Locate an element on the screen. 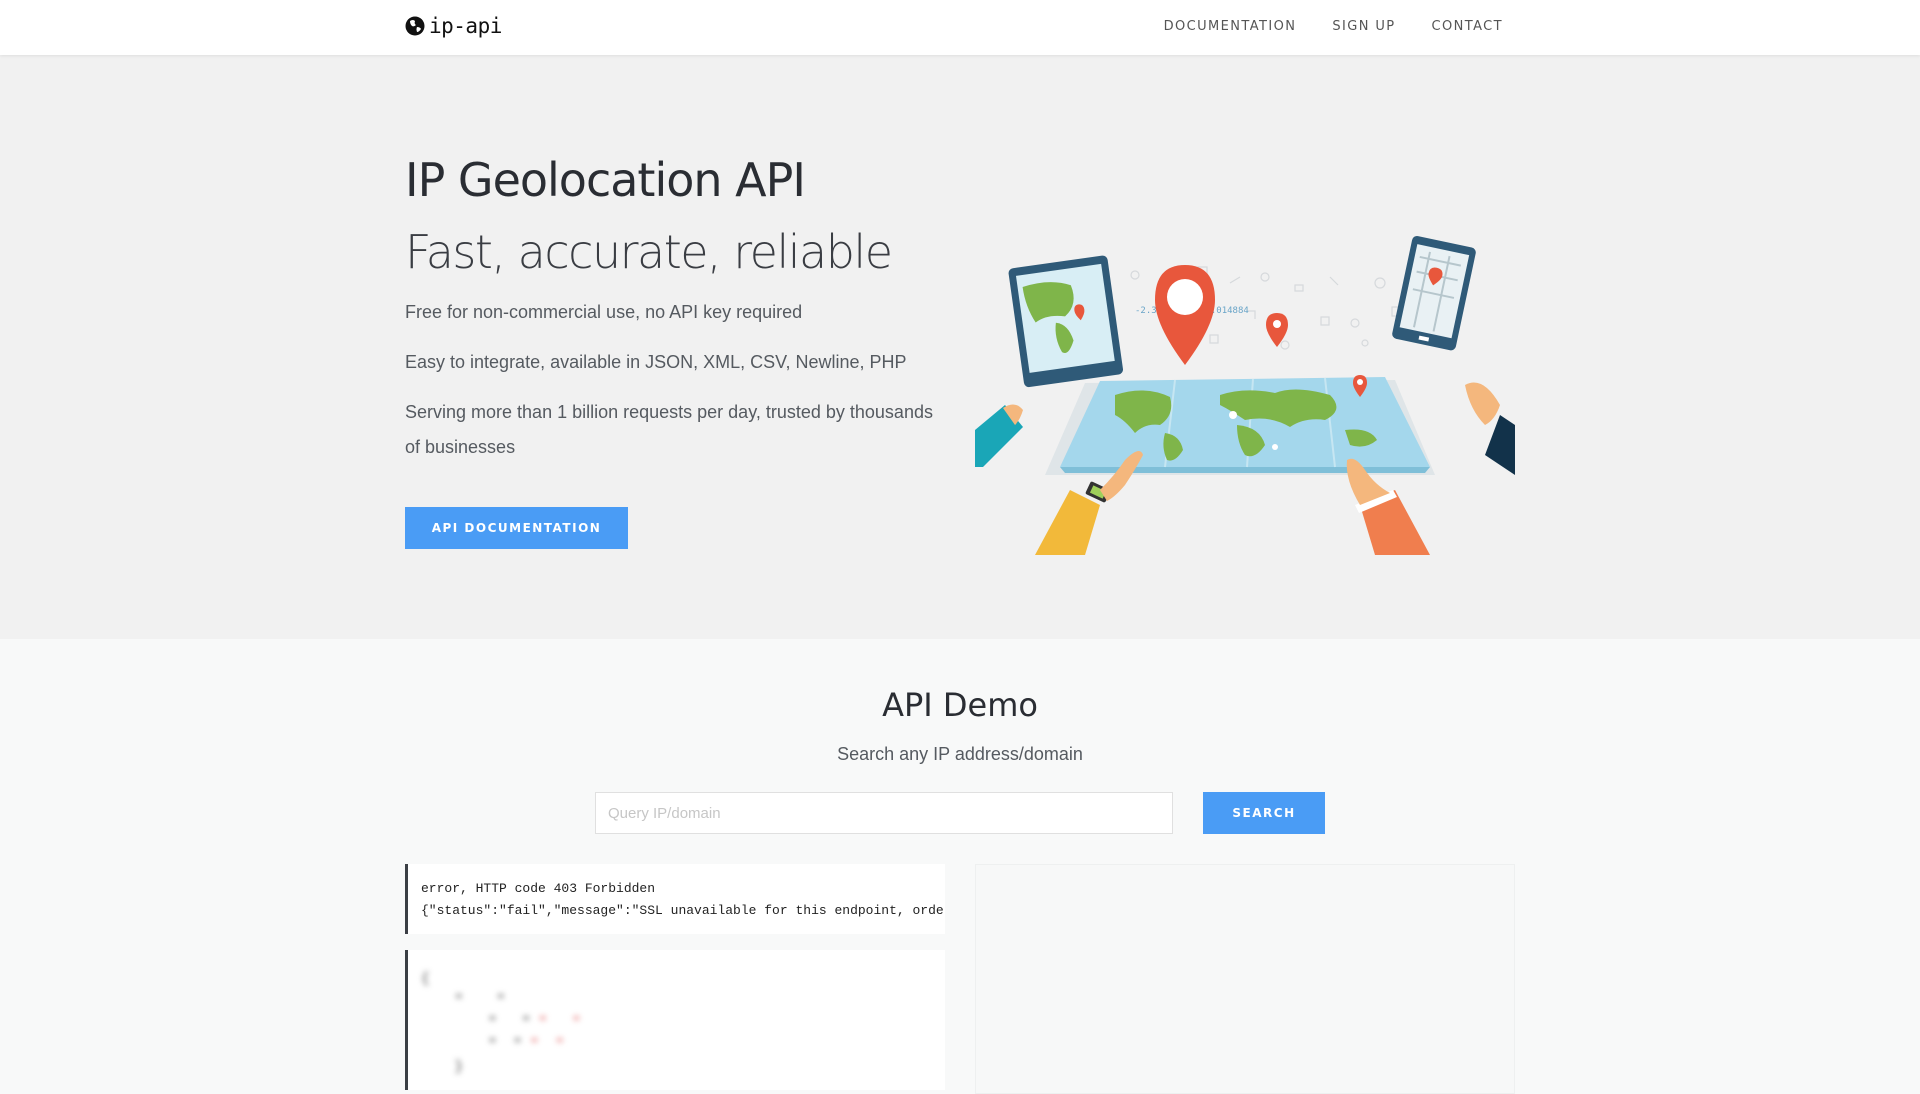 The image size is (1920, 1094). globe-icon is located at coordinates (415, 26).